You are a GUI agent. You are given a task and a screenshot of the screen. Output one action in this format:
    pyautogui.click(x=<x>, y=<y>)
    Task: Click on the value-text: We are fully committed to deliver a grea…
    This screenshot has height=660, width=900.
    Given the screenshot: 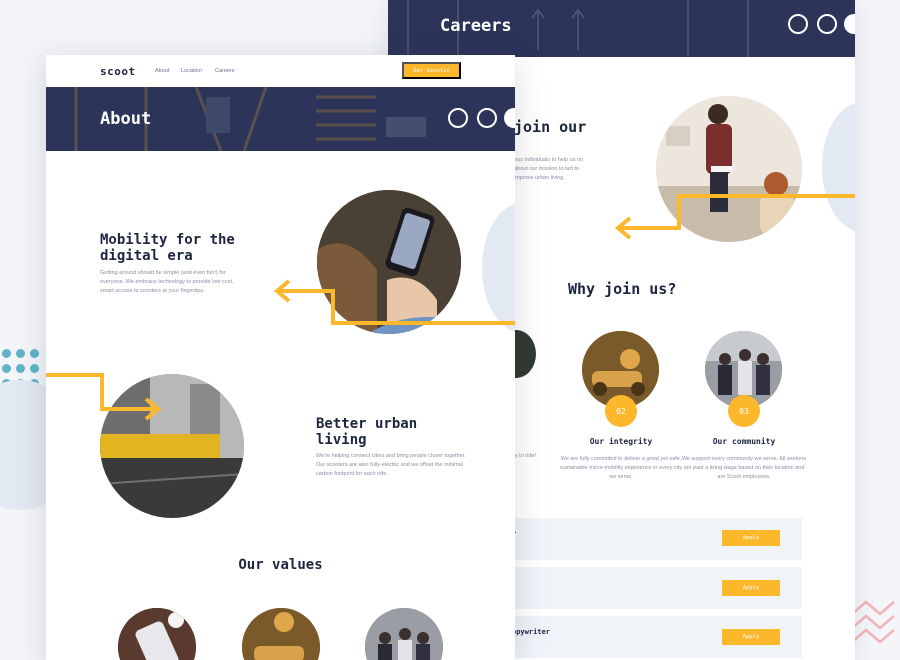 What is the action you would take?
    pyautogui.click(x=621, y=468)
    